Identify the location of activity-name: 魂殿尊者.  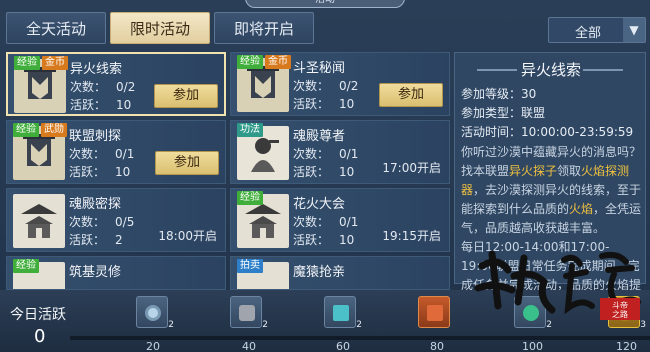
(319, 136).